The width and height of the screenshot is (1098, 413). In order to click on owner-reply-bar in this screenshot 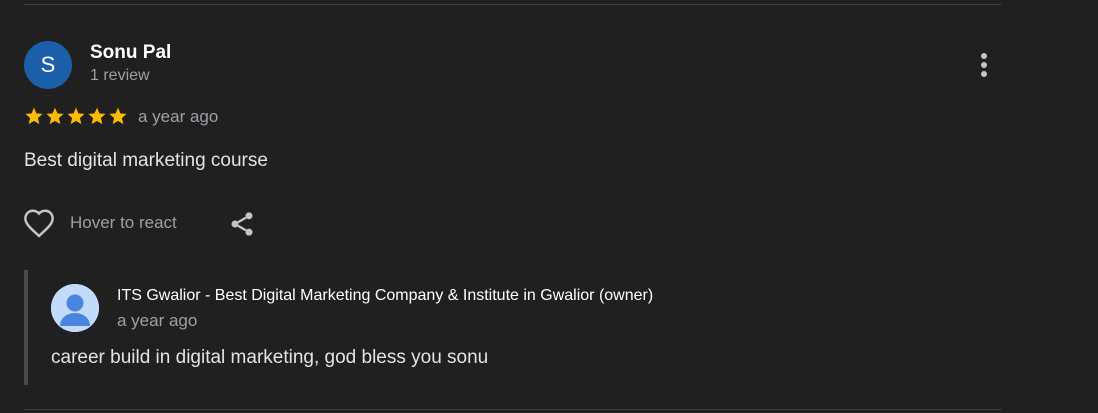, I will do `click(26, 327)`.